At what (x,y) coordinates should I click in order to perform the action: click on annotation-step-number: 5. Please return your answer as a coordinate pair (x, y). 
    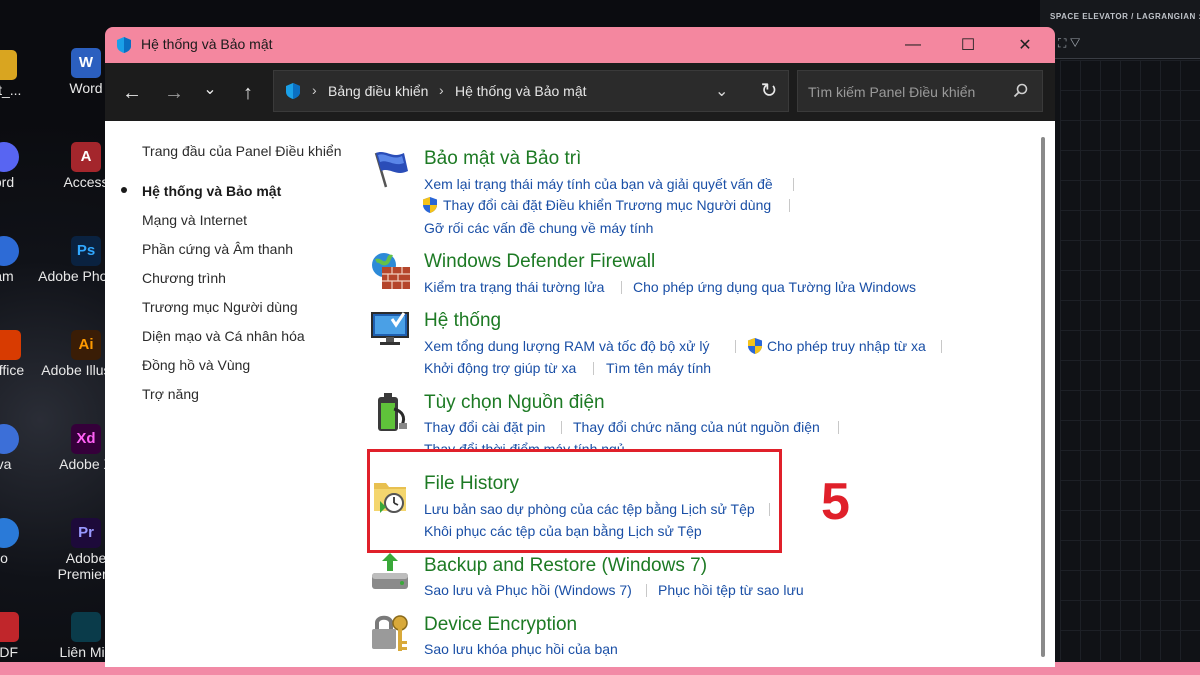
    Looking at the image, I should click on (835, 502).